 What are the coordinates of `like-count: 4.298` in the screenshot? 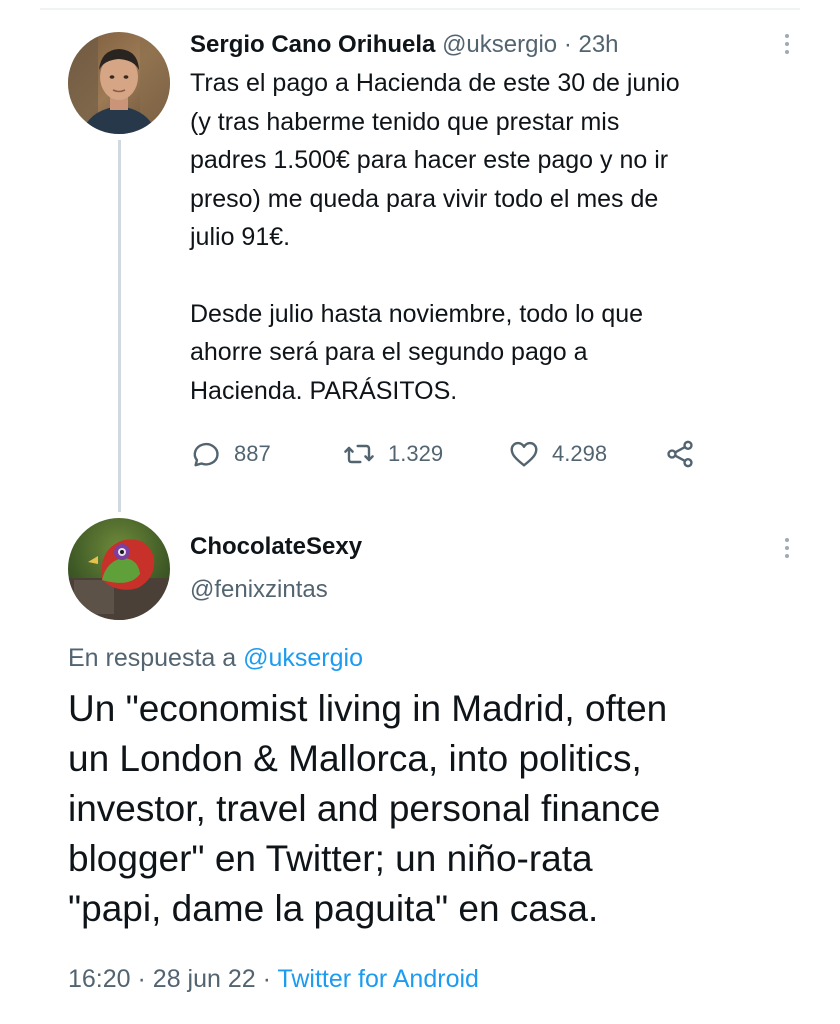 It's located at (580, 453).